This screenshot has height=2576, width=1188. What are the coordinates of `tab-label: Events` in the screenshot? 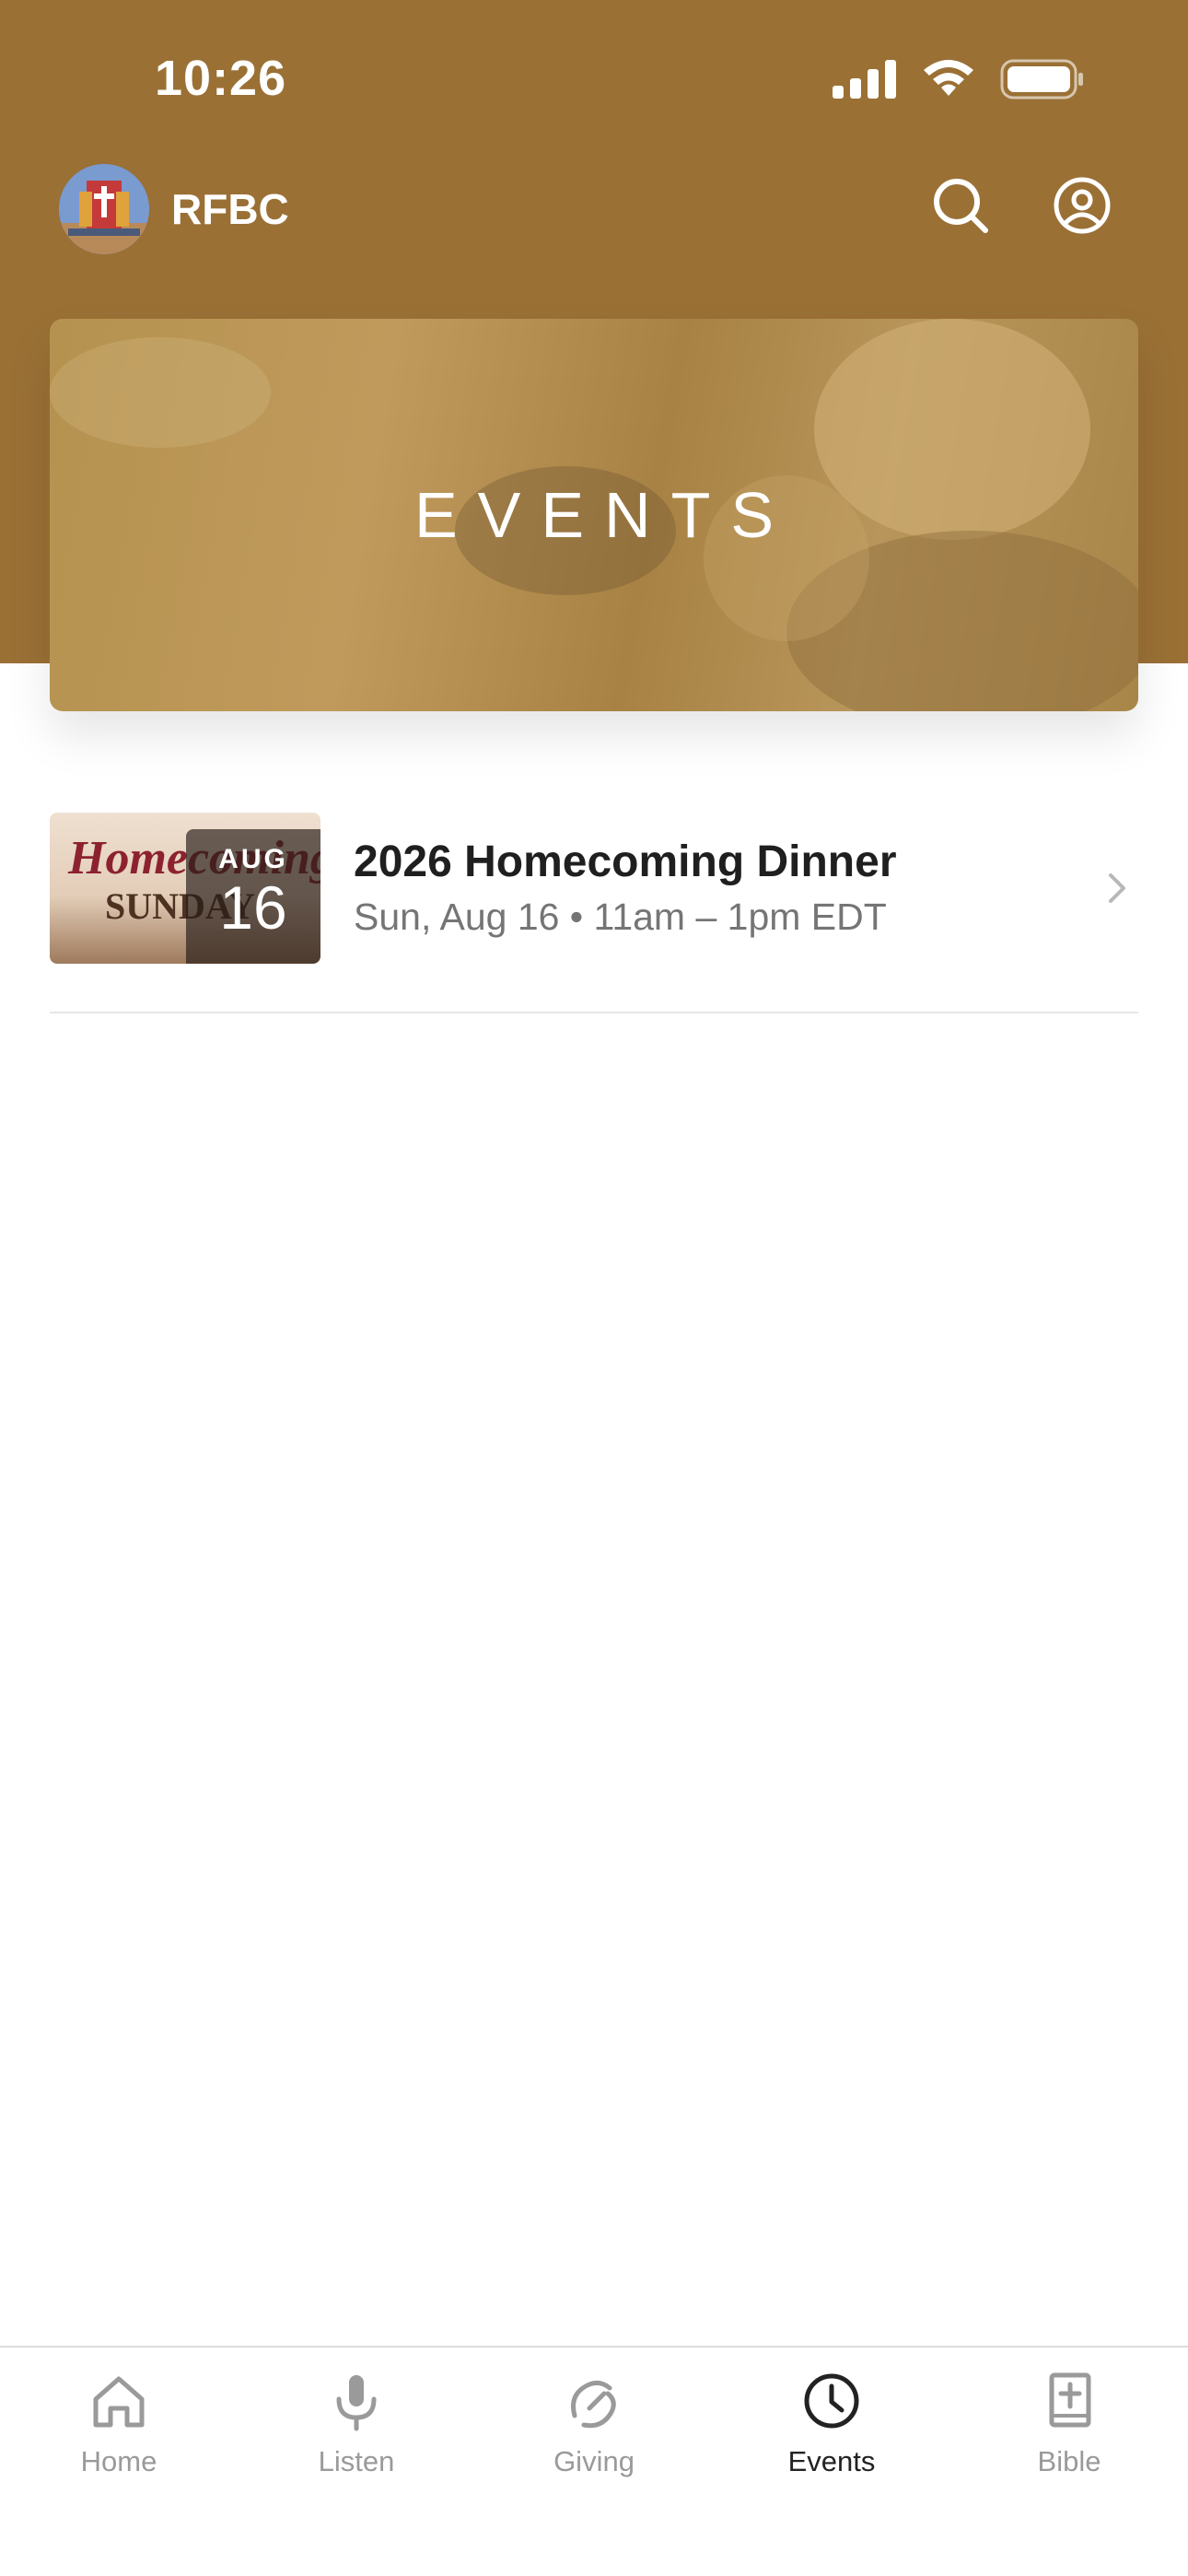 It's located at (831, 2461).